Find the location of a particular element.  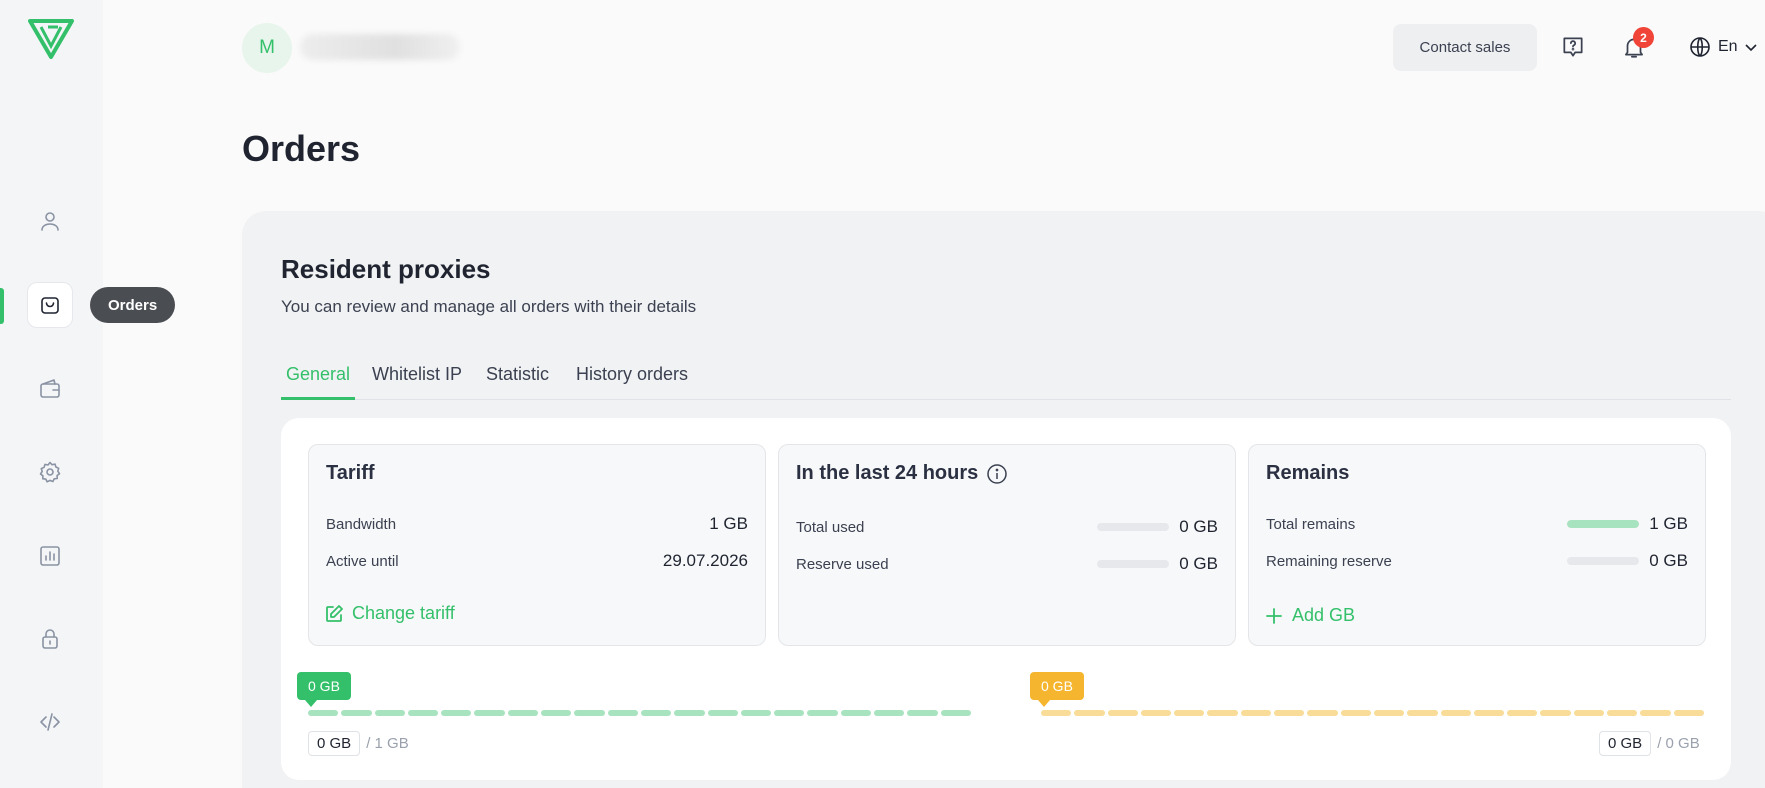

total-remains-label: Total remains is located at coordinates (1311, 524).